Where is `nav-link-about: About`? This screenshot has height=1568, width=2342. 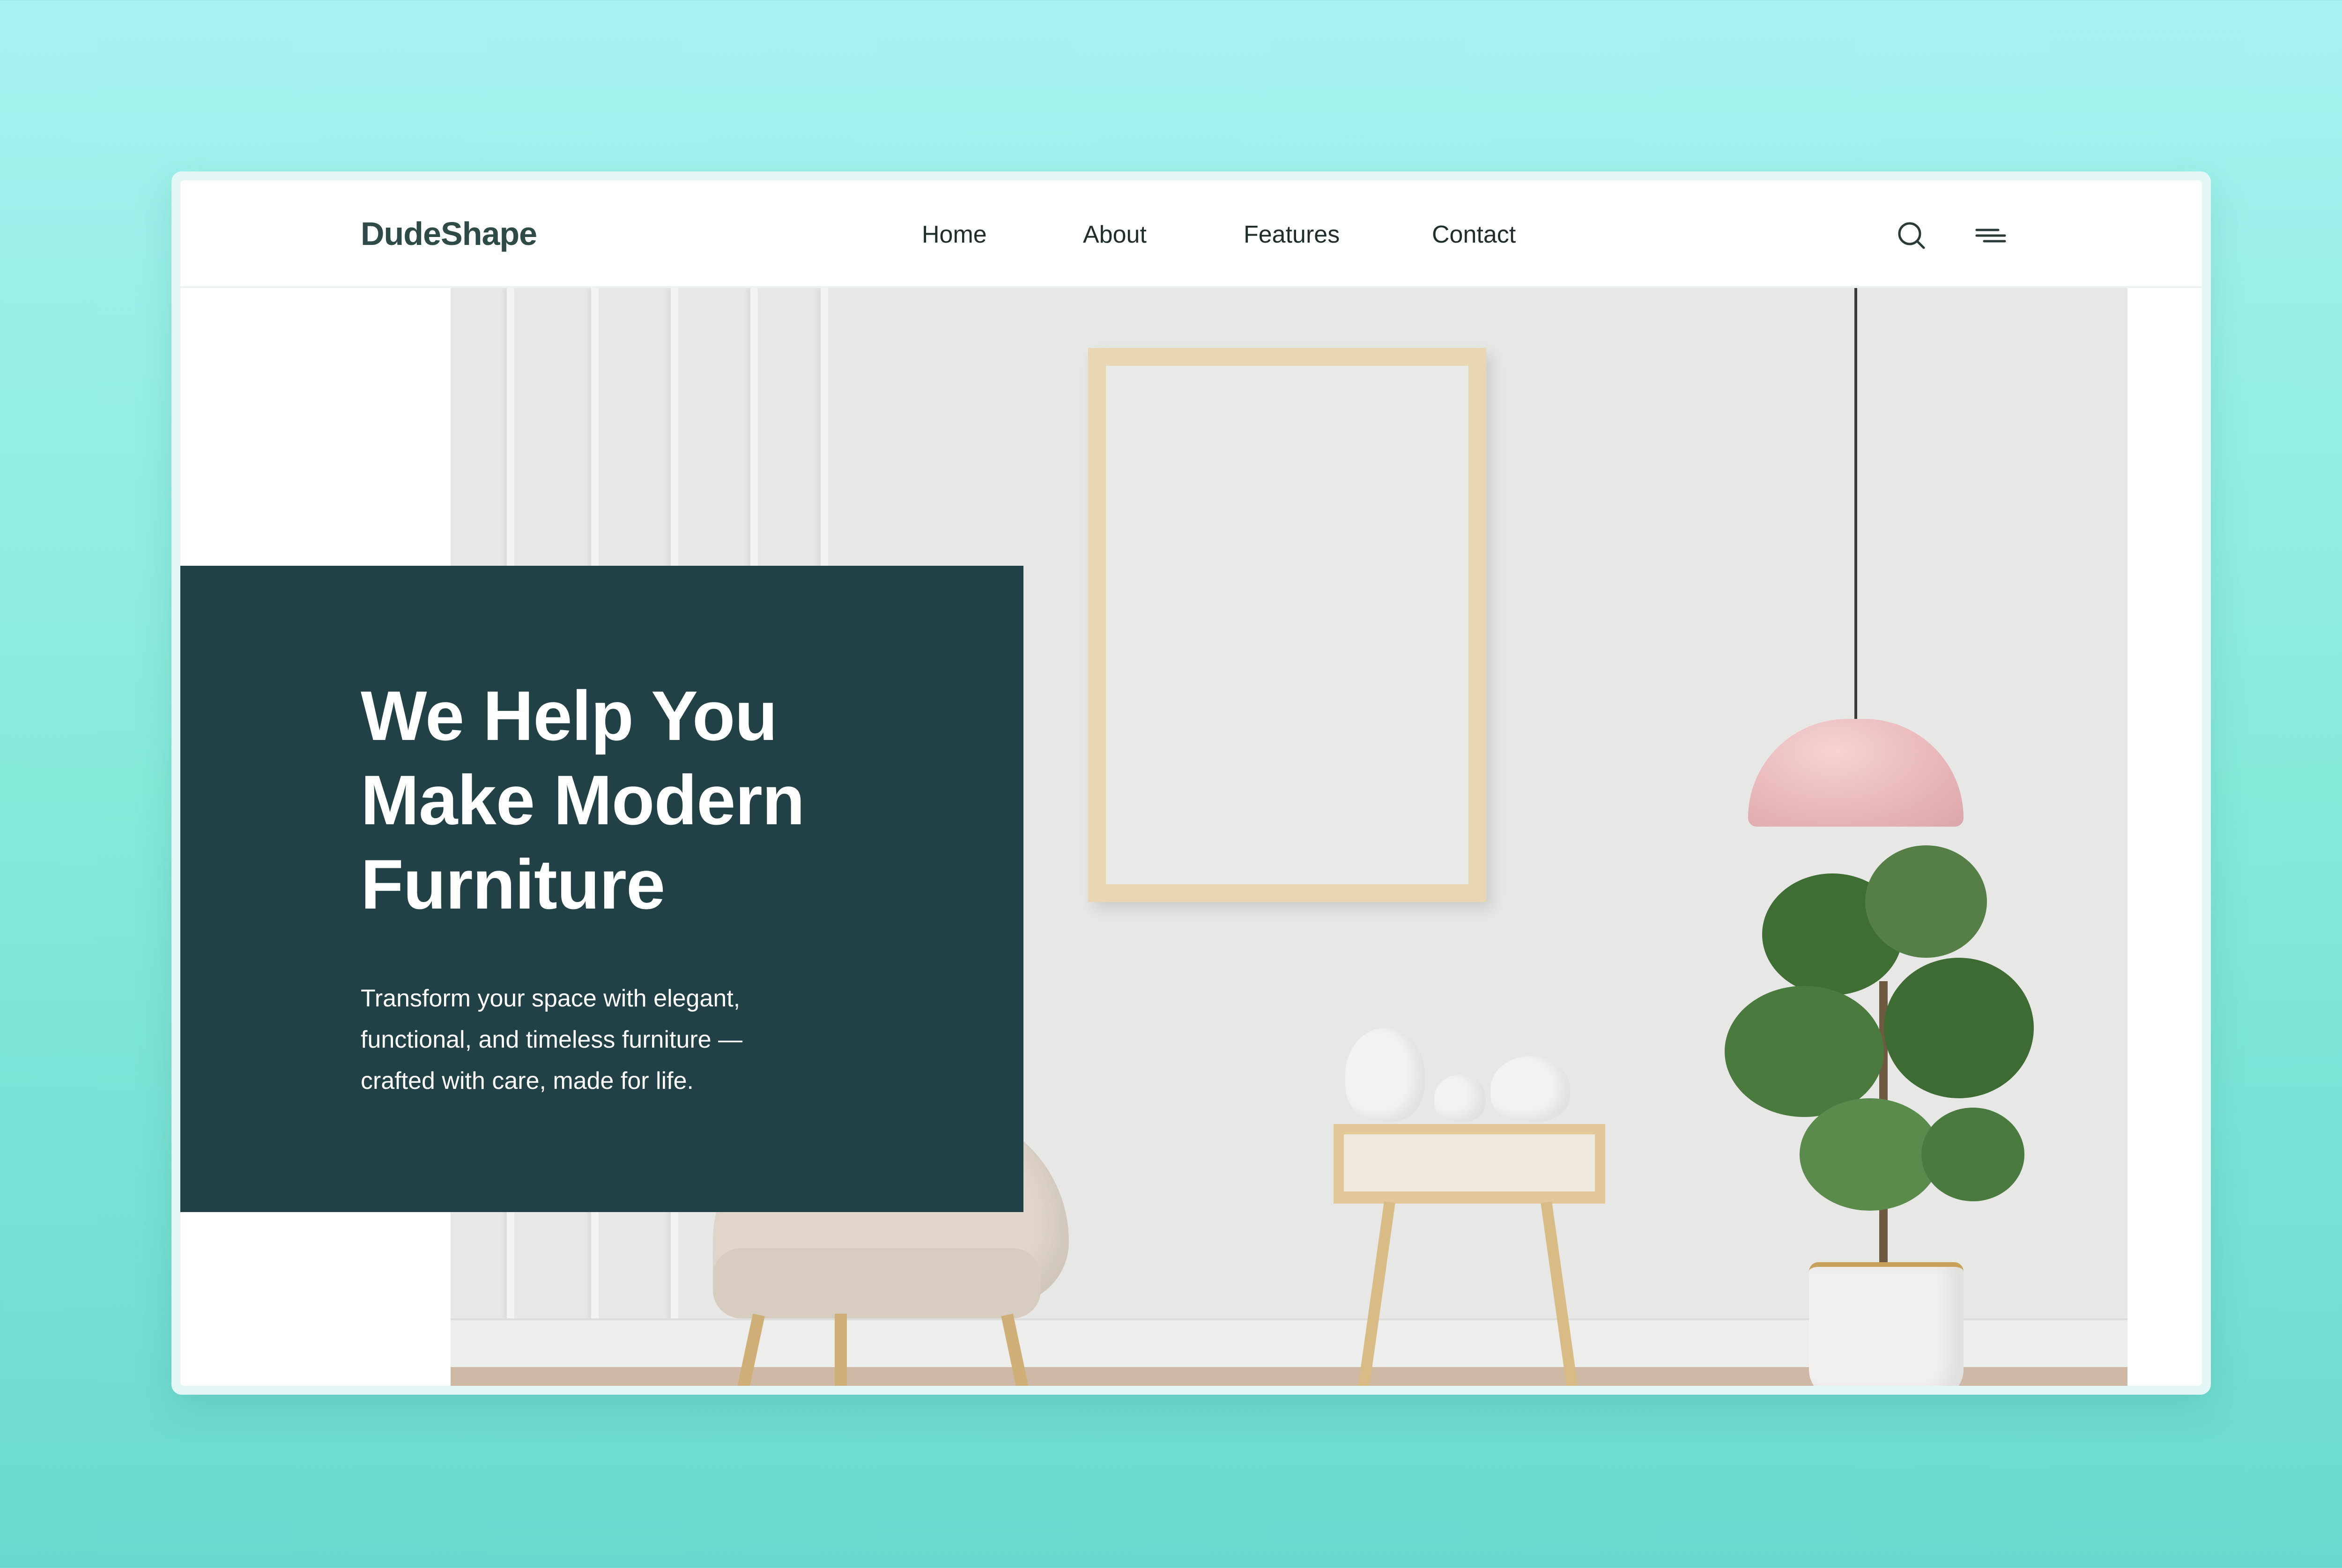 nav-link-about: About is located at coordinates (1115, 235).